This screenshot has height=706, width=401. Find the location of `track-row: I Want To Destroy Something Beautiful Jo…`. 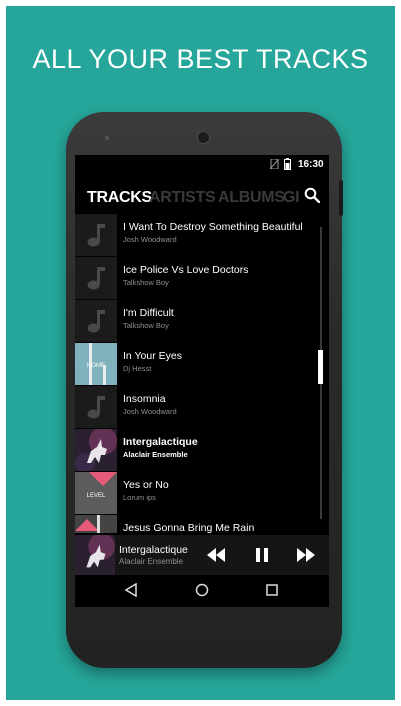

track-row: I Want To Destroy Something Beautiful Jo… is located at coordinates (202, 234).